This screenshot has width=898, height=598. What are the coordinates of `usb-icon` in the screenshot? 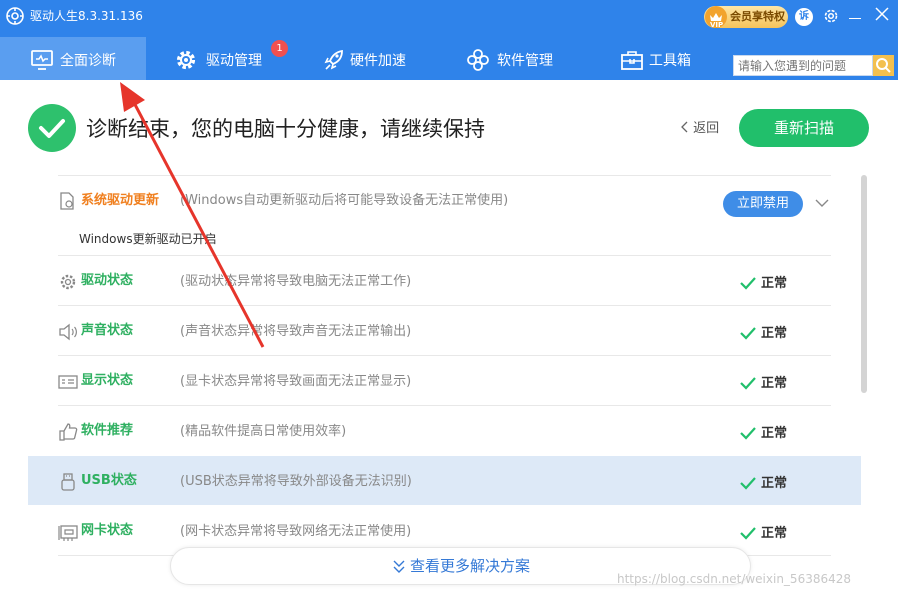 It's located at (68, 482).